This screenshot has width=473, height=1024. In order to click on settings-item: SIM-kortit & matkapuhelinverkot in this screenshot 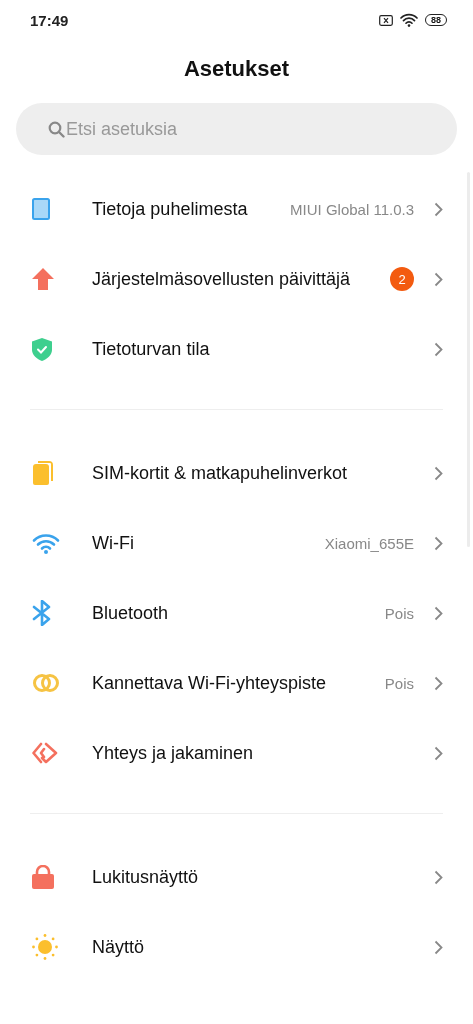, I will do `click(236, 473)`.